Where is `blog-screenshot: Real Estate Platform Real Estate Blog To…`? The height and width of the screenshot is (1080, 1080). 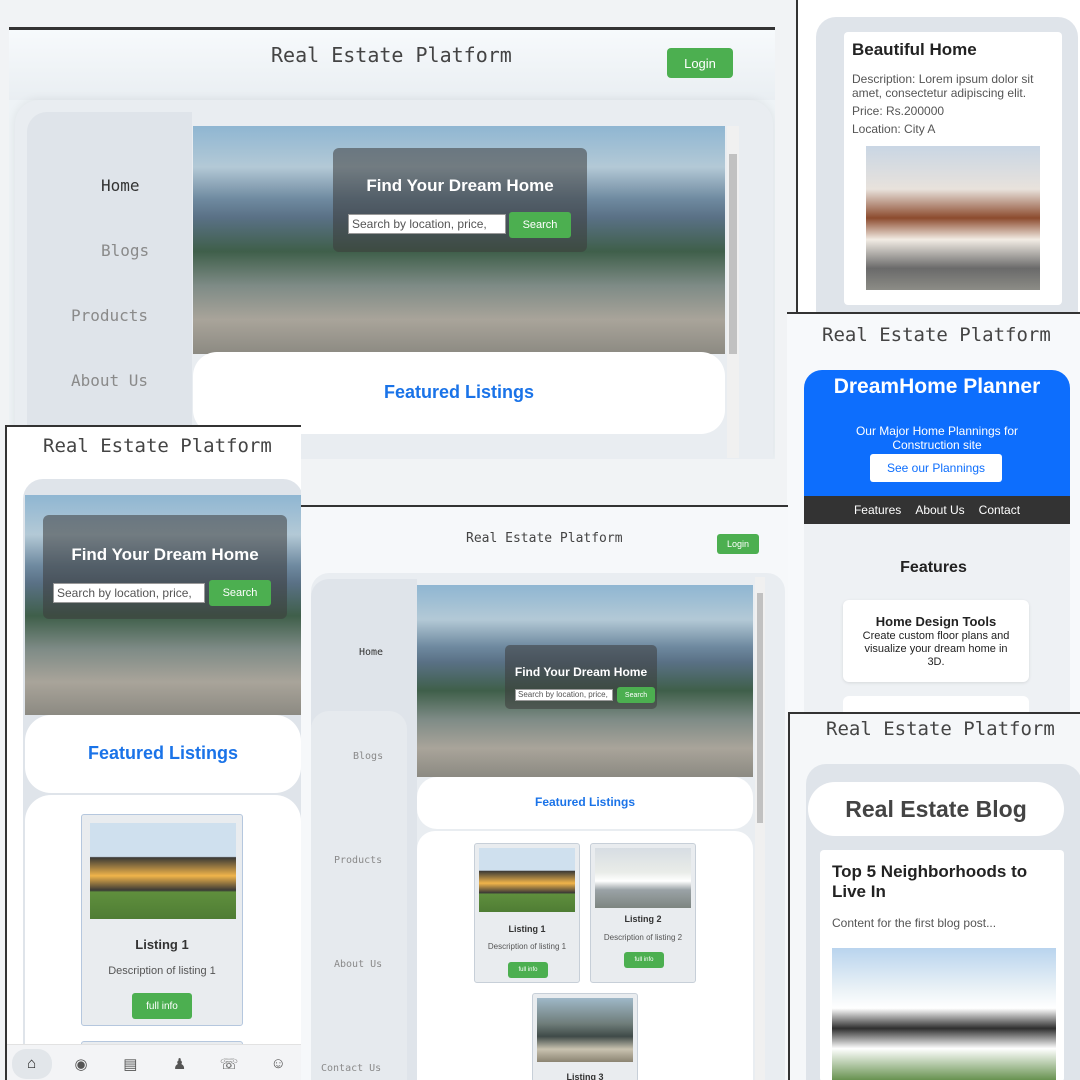 blog-screenshot: Real Estate Platform Real Estate Blog To… is located at coordinates (934, 896).